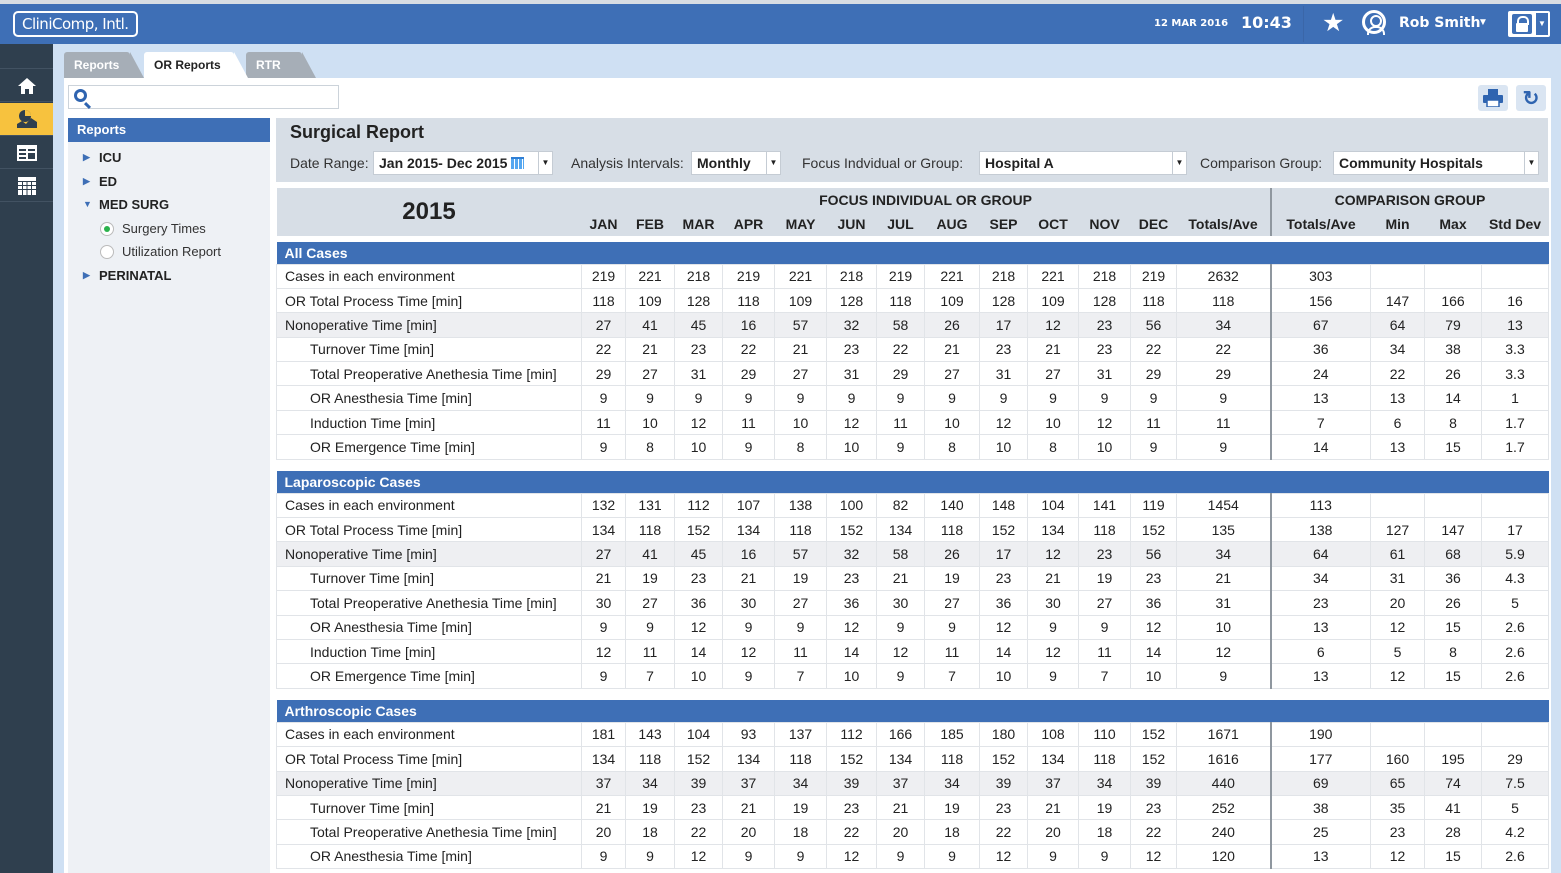 This screenshot has height=873, width=1561. I want to click on row-label: Turnover Time [min], so click(429, 807).